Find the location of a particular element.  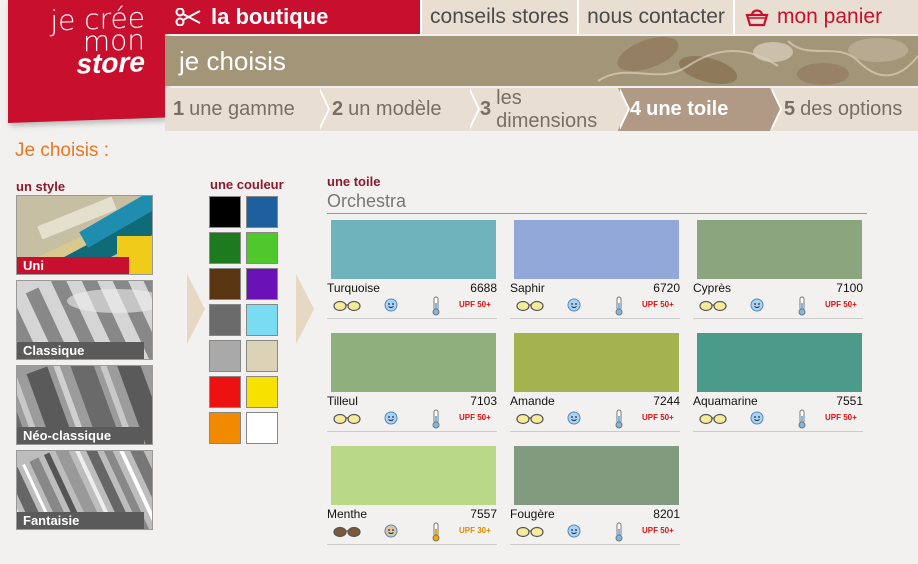

step-toile: 4 une toile is located at coordinates (700, 109).